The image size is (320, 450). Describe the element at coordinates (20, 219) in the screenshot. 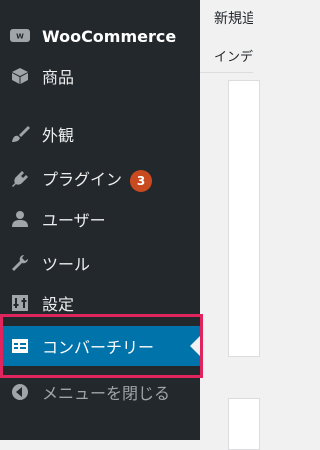

I see `user-icon` at that location.